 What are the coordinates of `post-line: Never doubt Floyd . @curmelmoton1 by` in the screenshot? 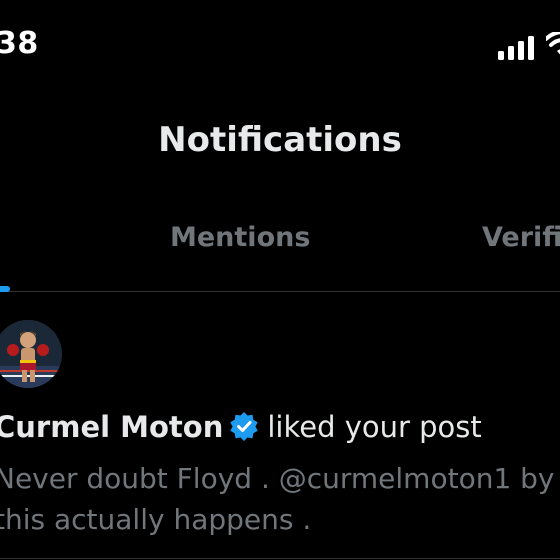 It's located at (277, 478).